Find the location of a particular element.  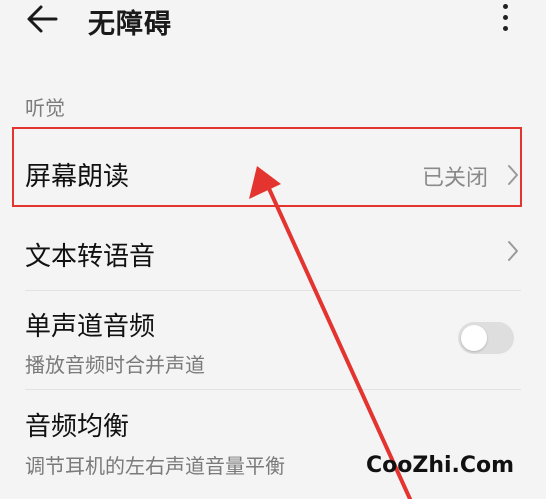

page-title: 无障碍 is located at coordinates (130, 24).